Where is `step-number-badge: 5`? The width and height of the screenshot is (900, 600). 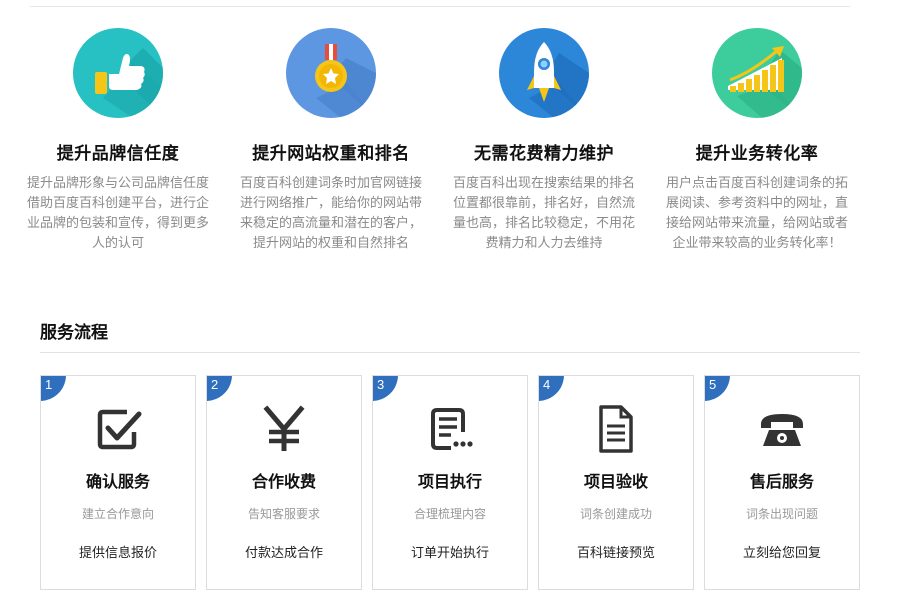 step-number-badge: 5 is located at coordinates (717, 388).